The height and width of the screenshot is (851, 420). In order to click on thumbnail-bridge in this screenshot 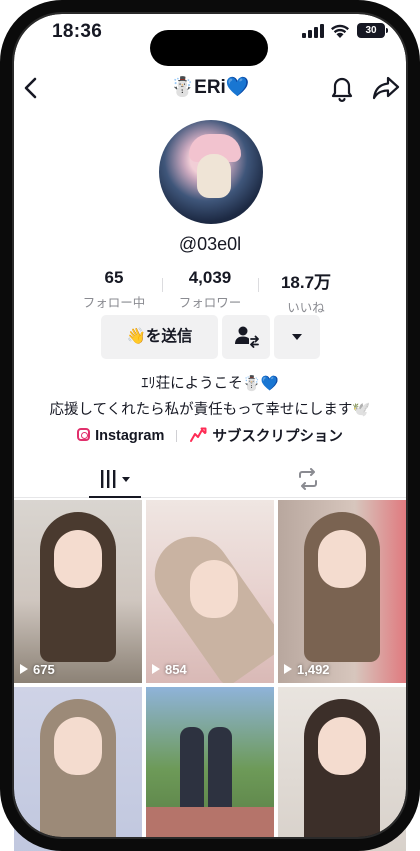, I will do `click(210, 829)`.